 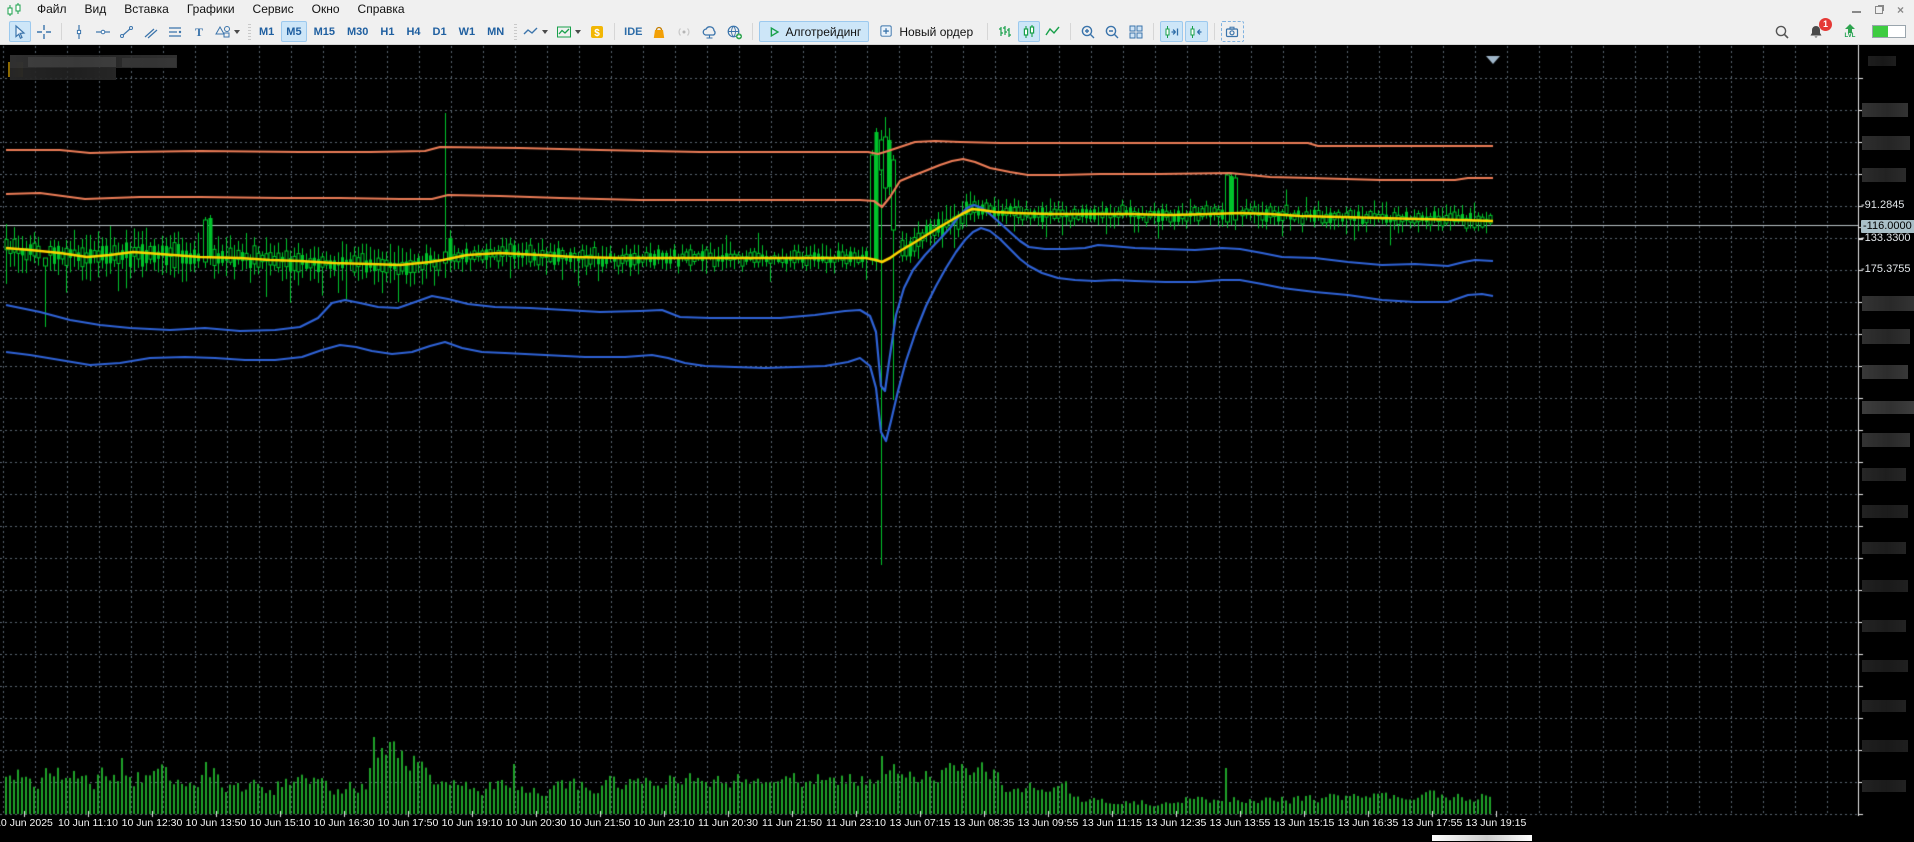 I want to click on levels-indicator: LVL, so click(x=1850, y=31).